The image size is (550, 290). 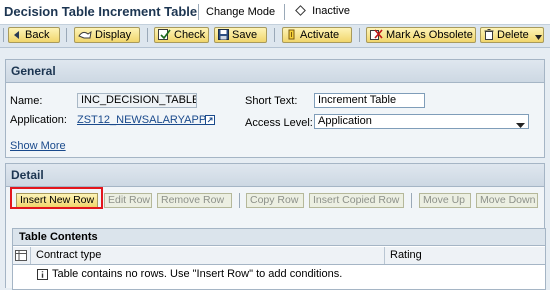 What do you see at coordinates (241, 12) in the screenshot?
I see `mode-label: Change Mode` at bounding box center [241, 12].